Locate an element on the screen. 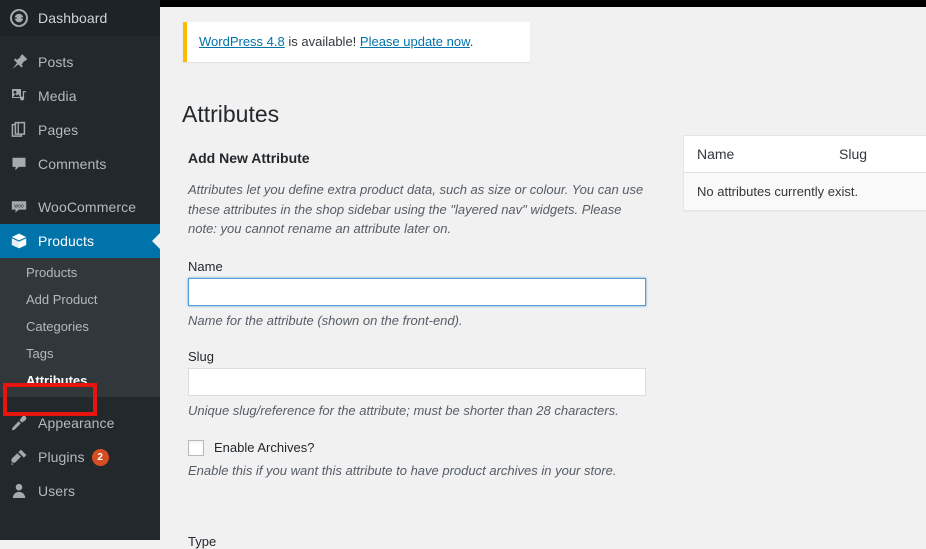 This screenshot has height=549, width=926. sidebar-item-pages: Pages is located at coordinates (80, 130).